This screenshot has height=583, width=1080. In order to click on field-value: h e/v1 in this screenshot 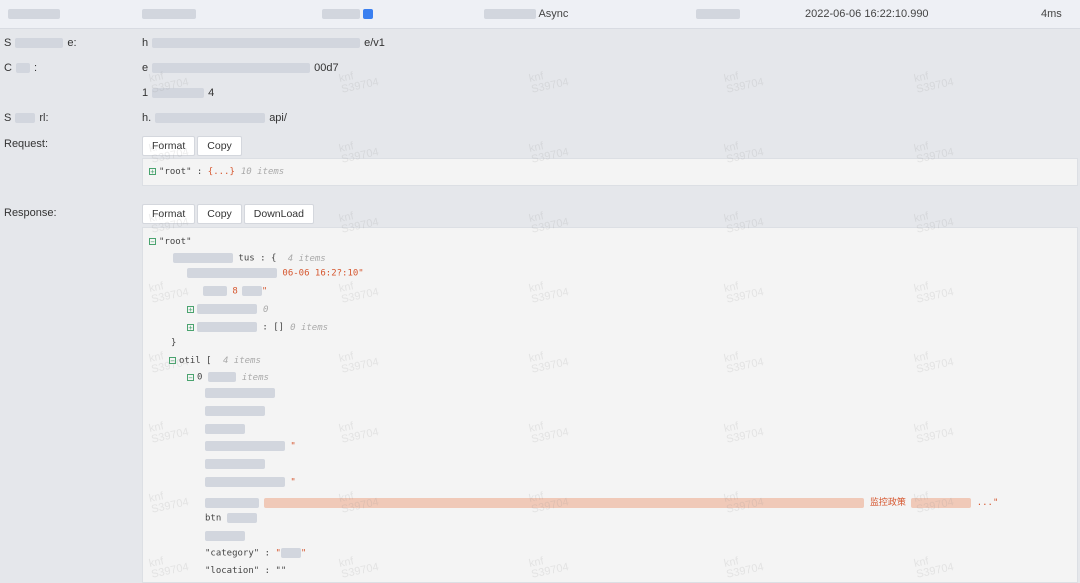, I will do `click(263, 43)`.